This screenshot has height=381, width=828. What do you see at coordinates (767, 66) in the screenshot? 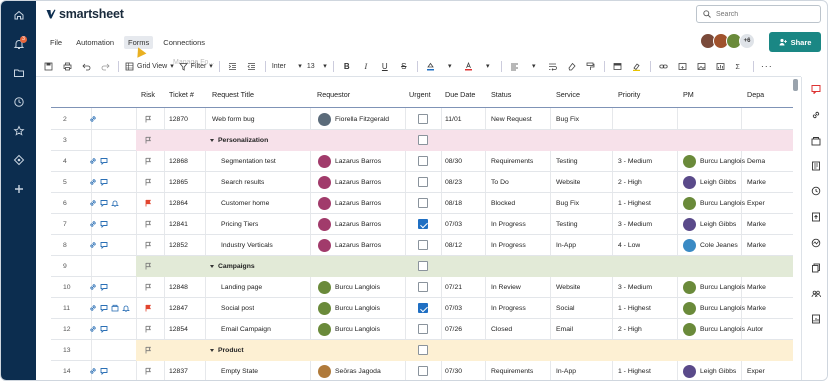
I see `more-icon: ···` at bounding box center [767, 66].